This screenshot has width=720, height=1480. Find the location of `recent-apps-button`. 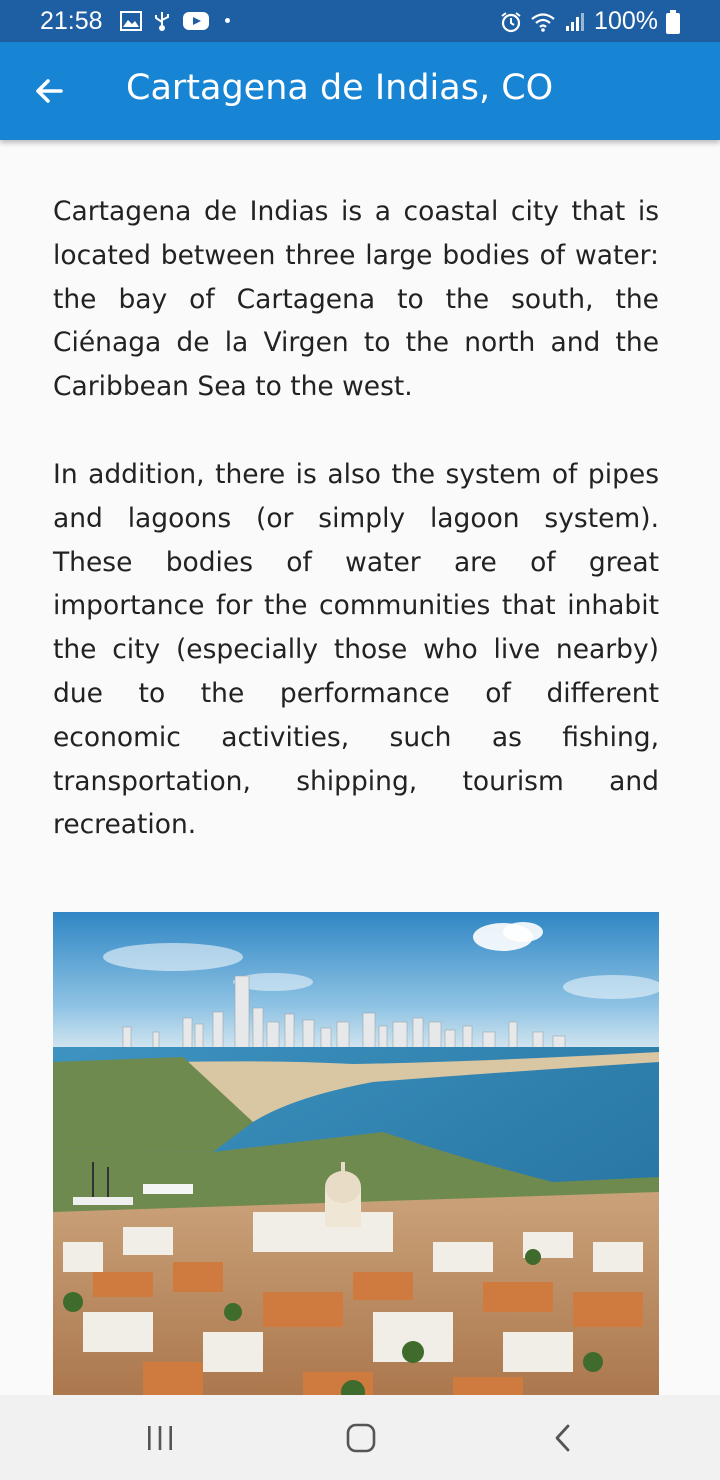

recent-apps-button is located at coordinates (160, 1438).